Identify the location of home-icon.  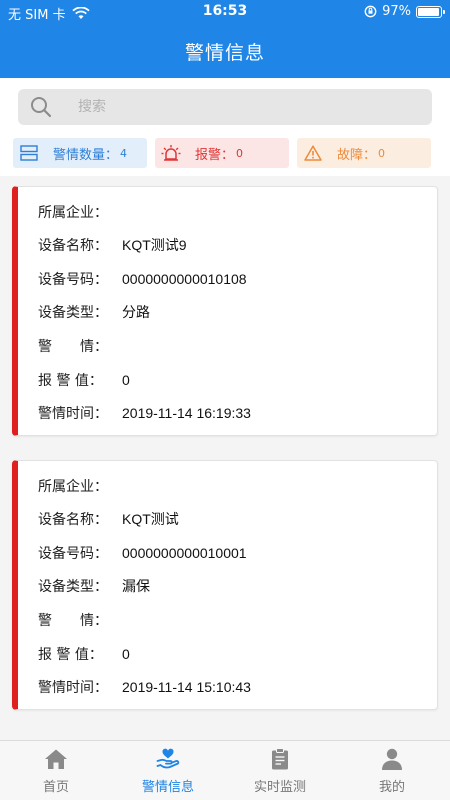
(56, 759).